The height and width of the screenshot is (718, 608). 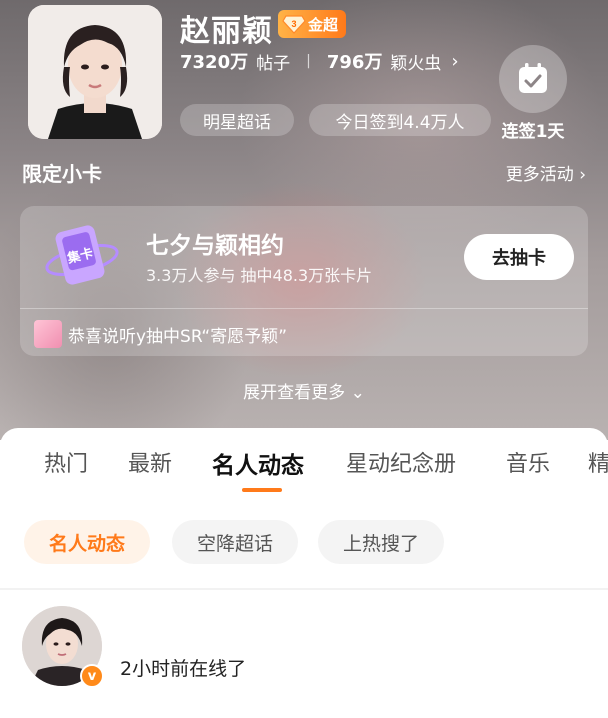 I want to click on more-activities-link: 更多活动 ›, so click(x=546, y=172).